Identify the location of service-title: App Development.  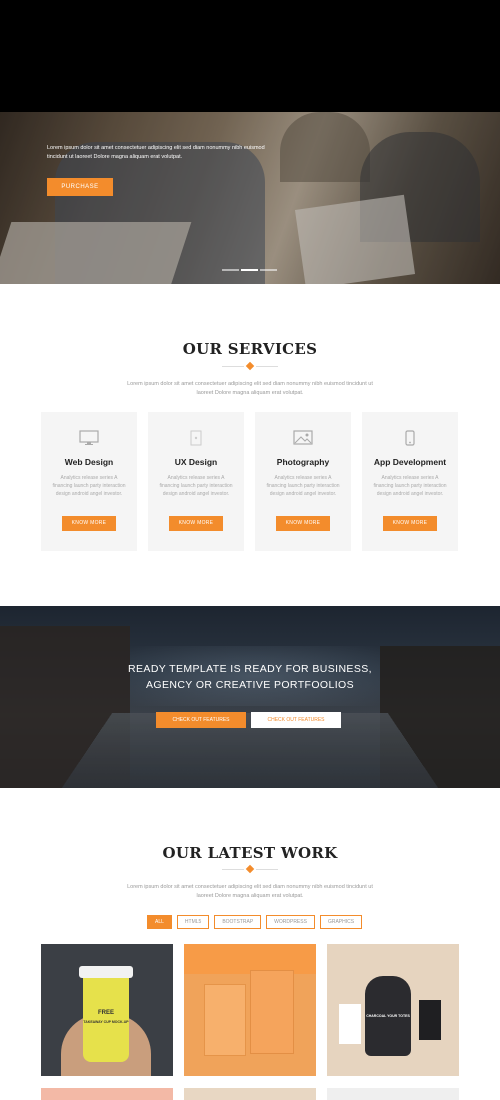
(410, 462).